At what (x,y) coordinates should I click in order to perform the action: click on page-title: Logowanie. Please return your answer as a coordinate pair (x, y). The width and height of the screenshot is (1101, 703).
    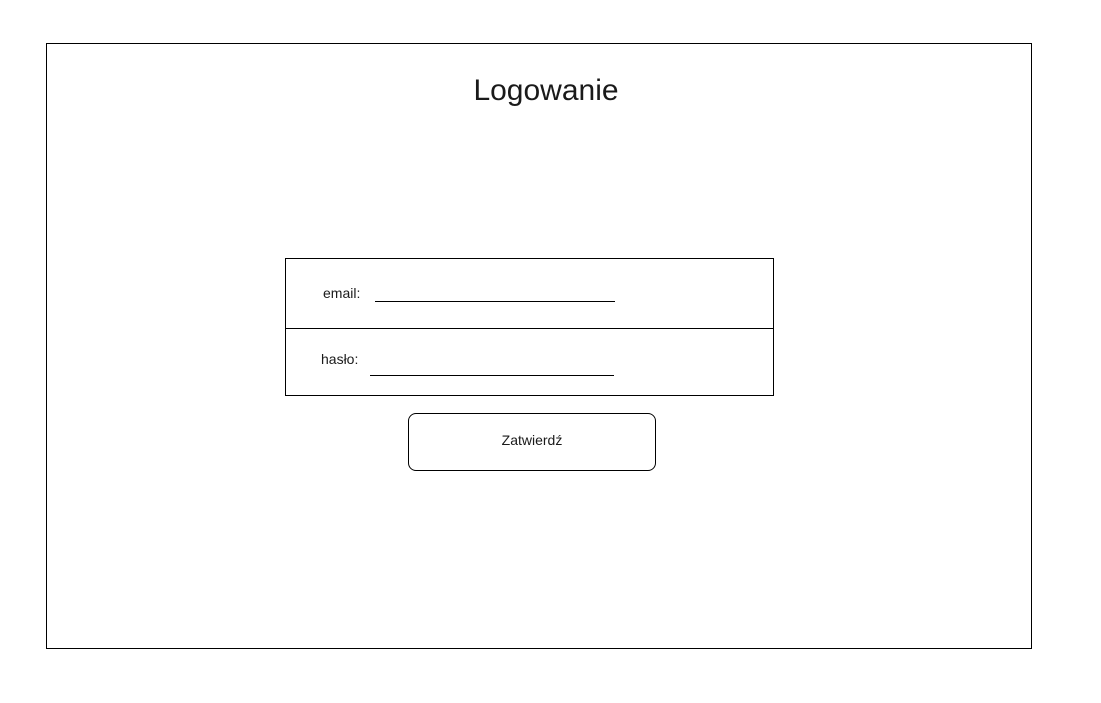
    Looking at the image, I should click on (546, 90).